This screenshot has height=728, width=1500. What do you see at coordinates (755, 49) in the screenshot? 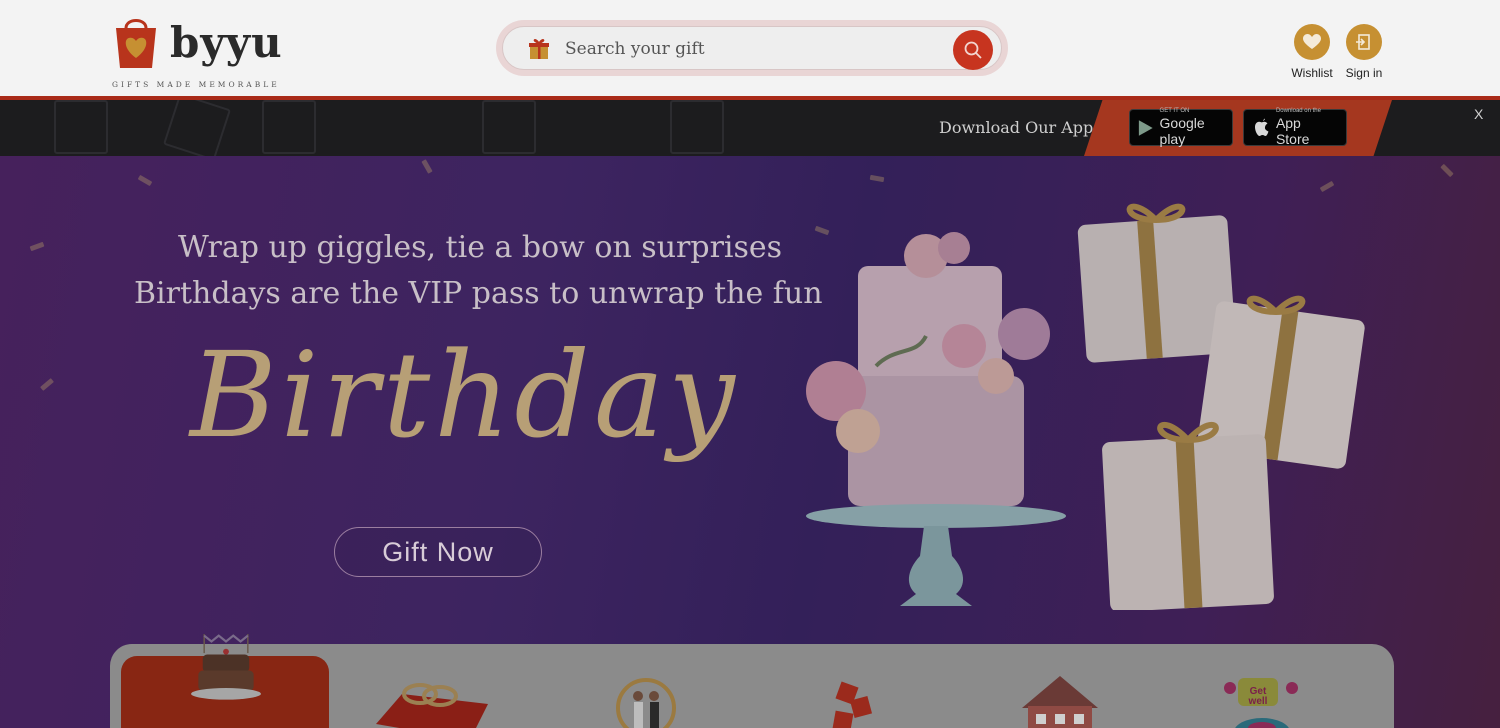
I see `search-input` at bounding box center [755, 49].